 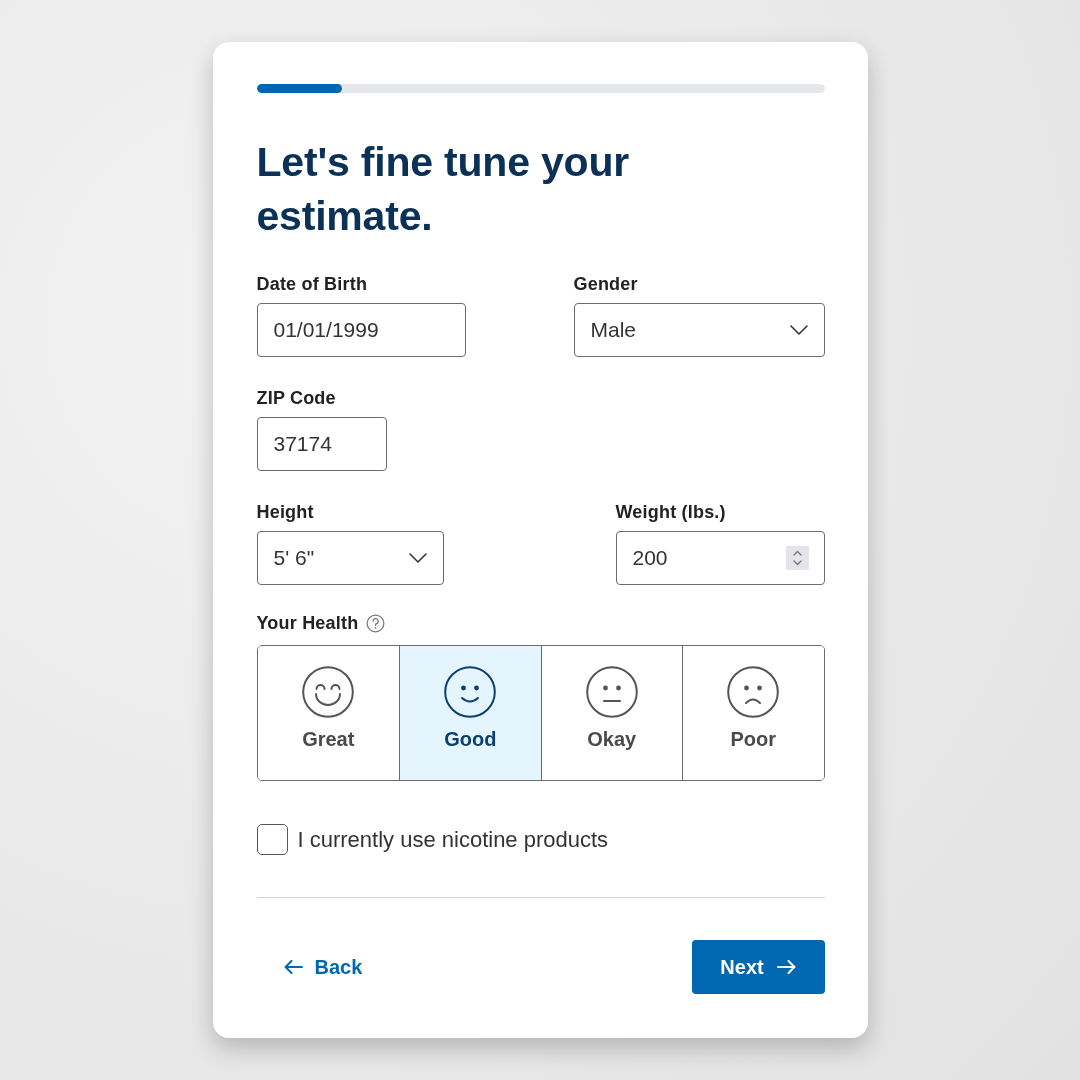 I want to click on health-option: Good, so click(x=470, y=713).